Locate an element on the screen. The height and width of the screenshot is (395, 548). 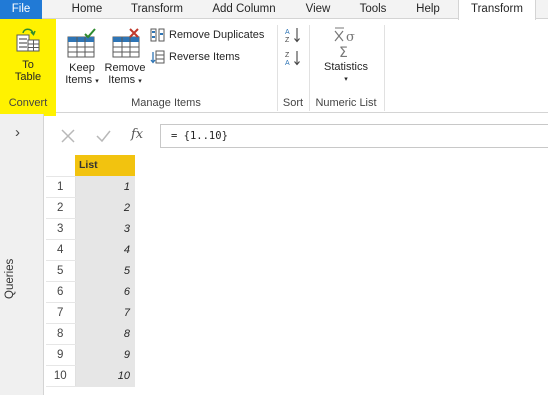
table-cell: 9 is located at coordinates (105, 355).